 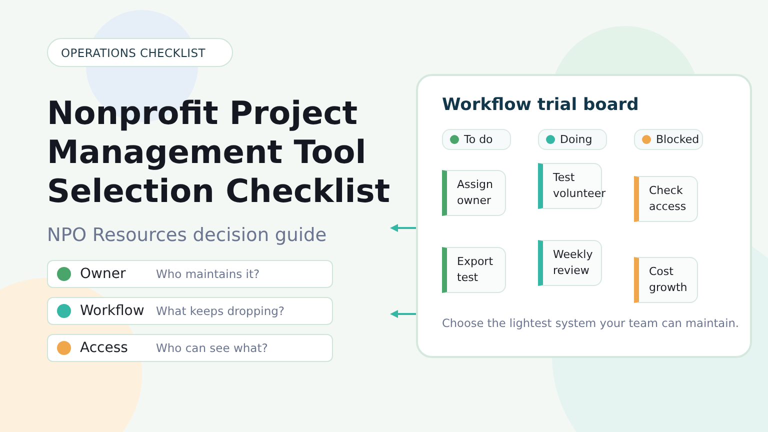 I want to click on page-title: Nonprofit Project, so click(x=203, y=113).